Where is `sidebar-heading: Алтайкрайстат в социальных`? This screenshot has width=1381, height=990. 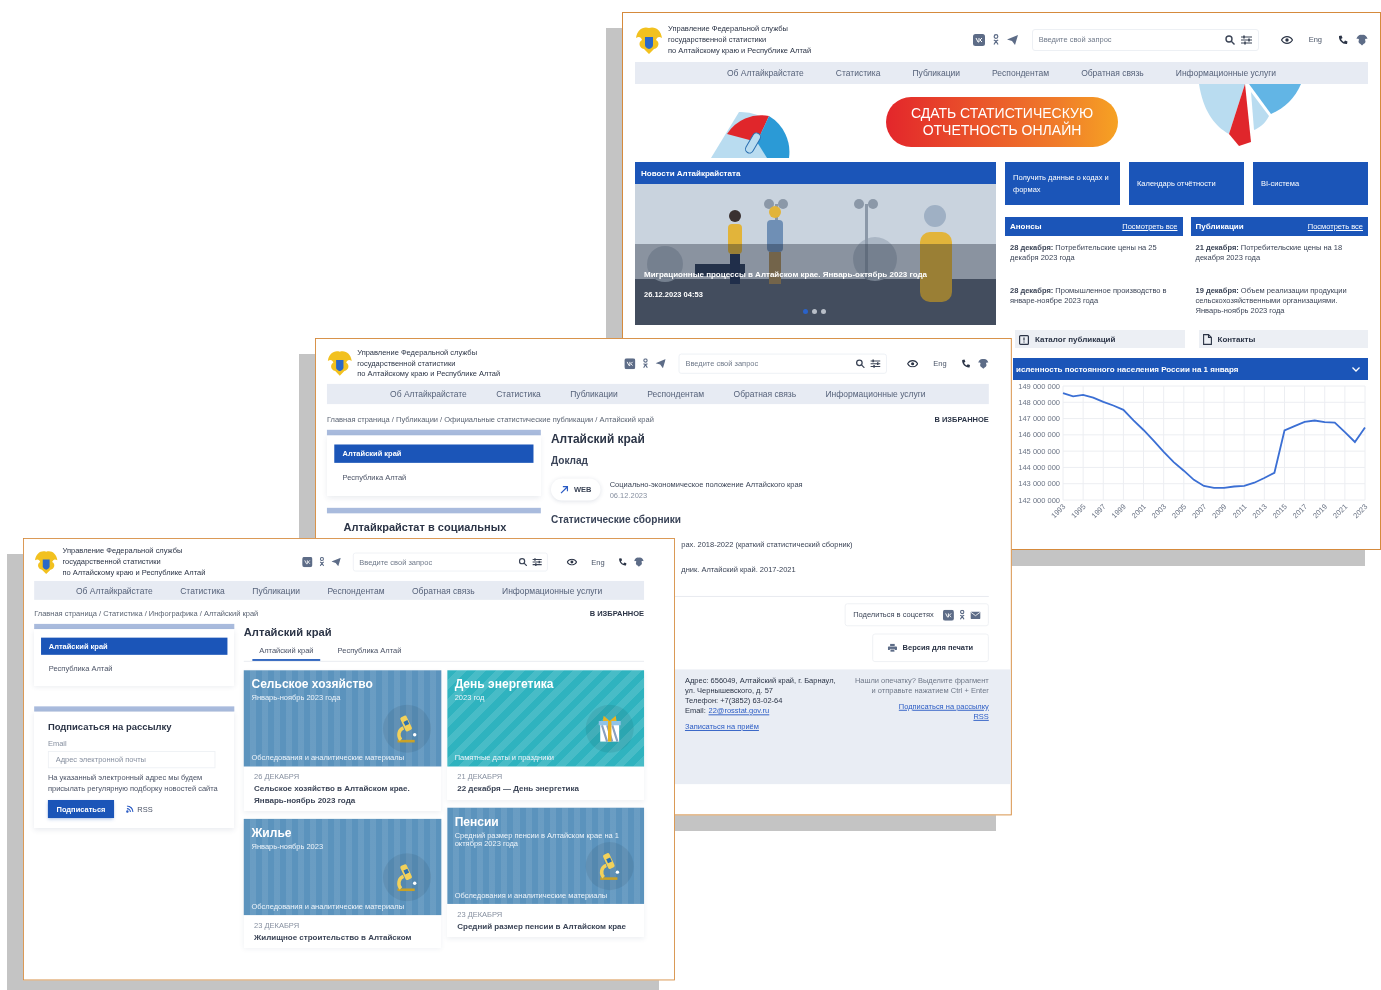
sidebar-heading: Алтайкрайстат в социальных is located at coordinates (425, 527).